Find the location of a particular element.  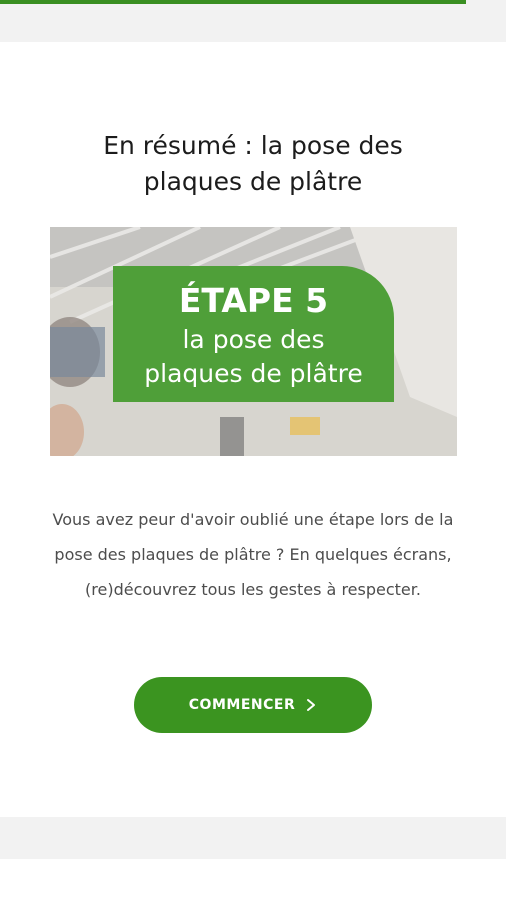

step-badge: ÉTAPE 5 la pose des plaques de plâtre is located at coordinates (253, 334).